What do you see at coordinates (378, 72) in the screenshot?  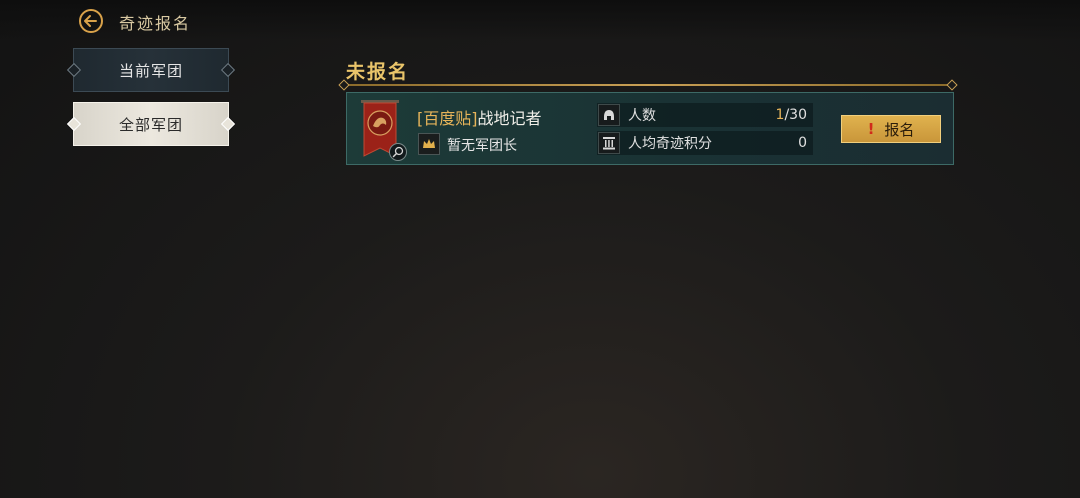 I see `section-title: 未报名` at bounding box center [378, 72].